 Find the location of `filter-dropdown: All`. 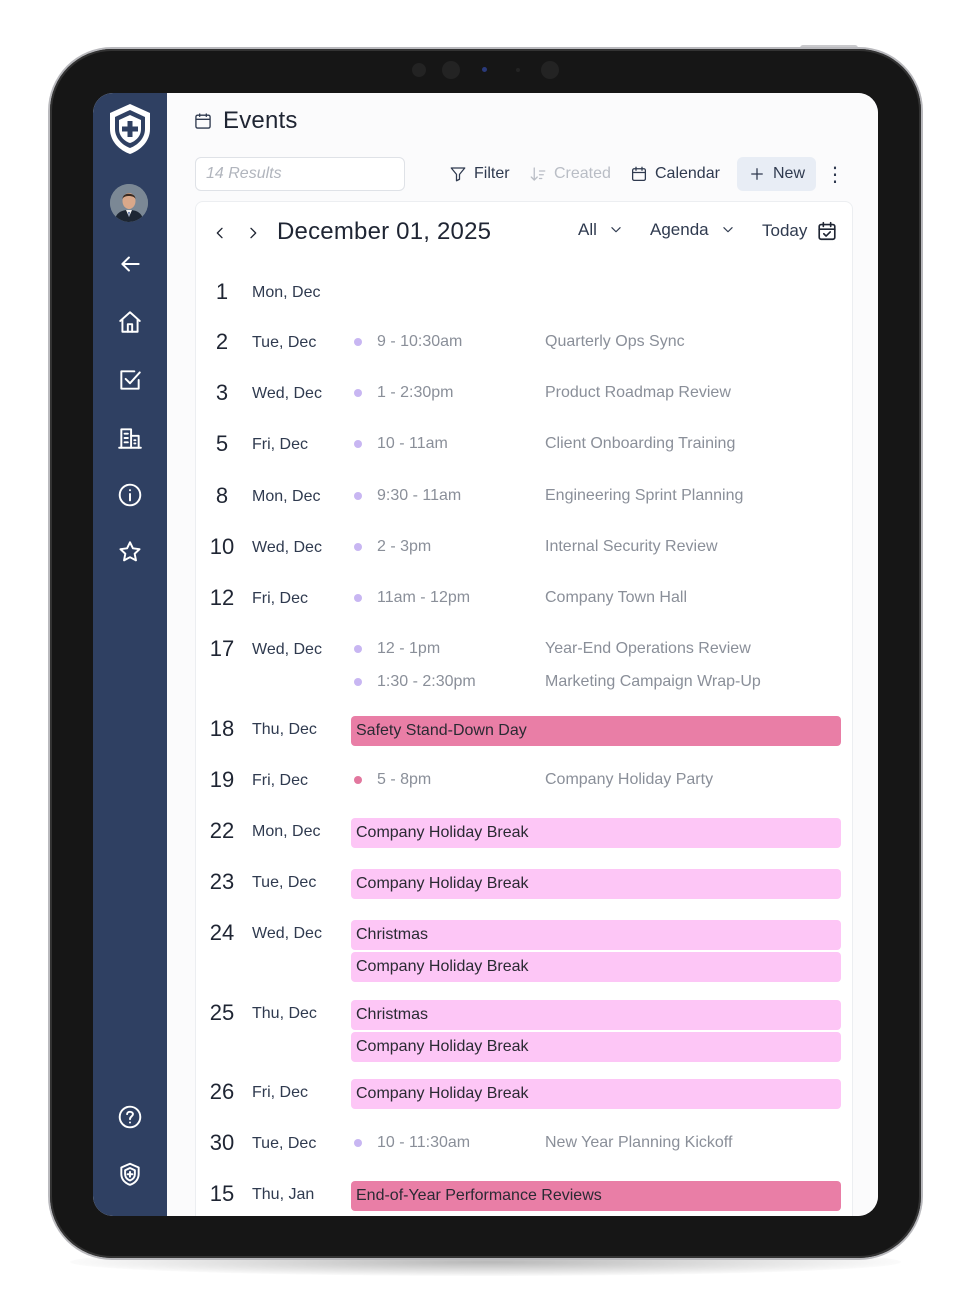

filter-dropdown: All is located at coordinates (600, 230).